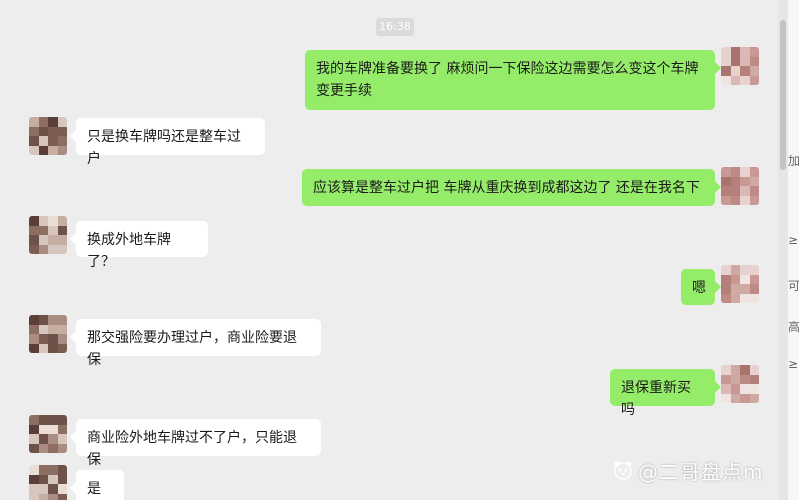 The width and height of the screenshot is (799, 500). I want to click on incoming-message: 换成外地车牌了？, so click(139, 245).